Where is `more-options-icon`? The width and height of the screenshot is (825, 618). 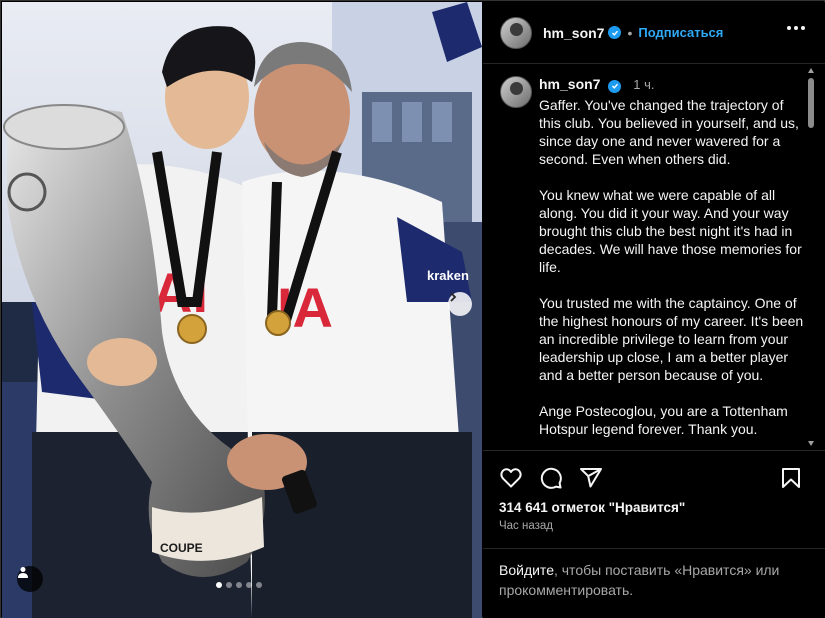
more-options-icon is located at coordinates (796, 28).